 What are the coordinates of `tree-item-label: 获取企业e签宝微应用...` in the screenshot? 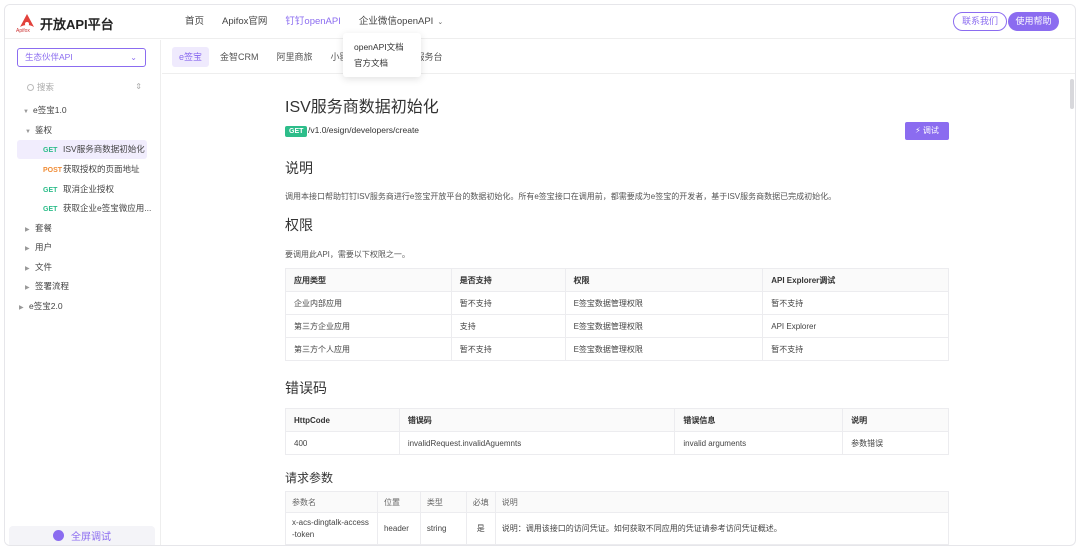 It's located at (107, 208).